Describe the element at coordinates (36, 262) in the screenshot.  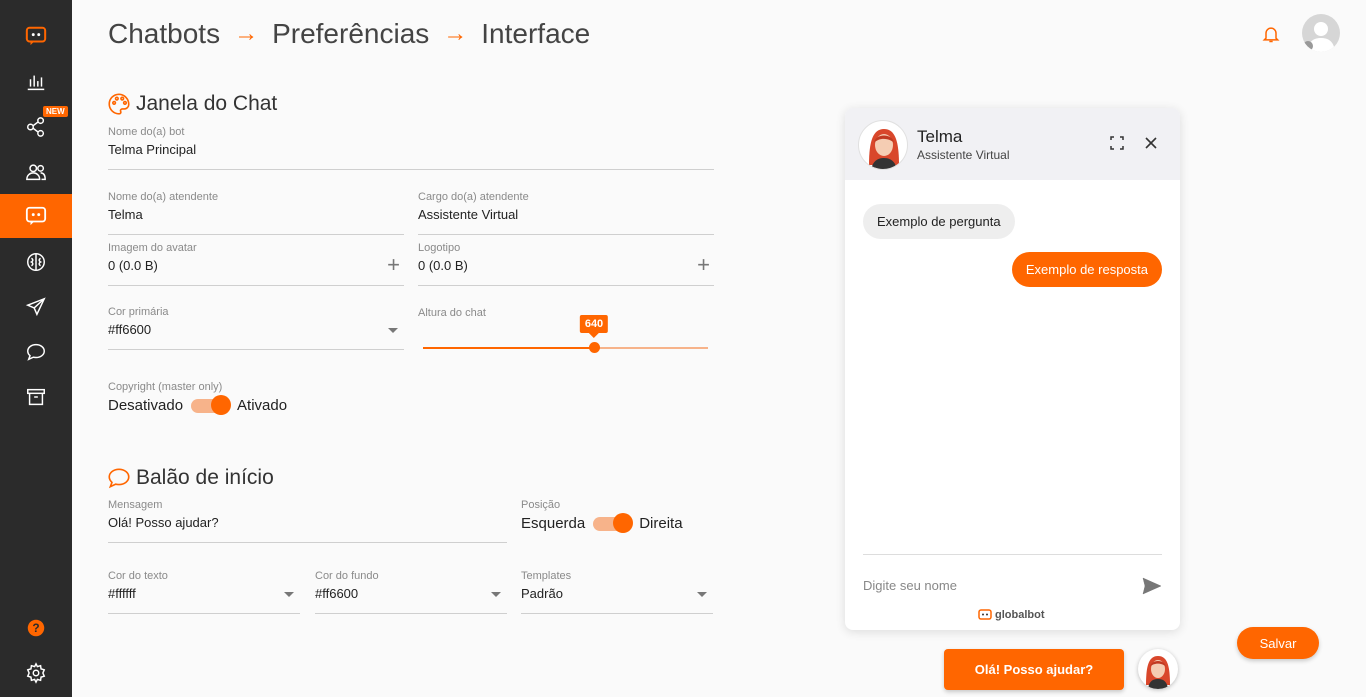
I see `brain-icon` at that location.